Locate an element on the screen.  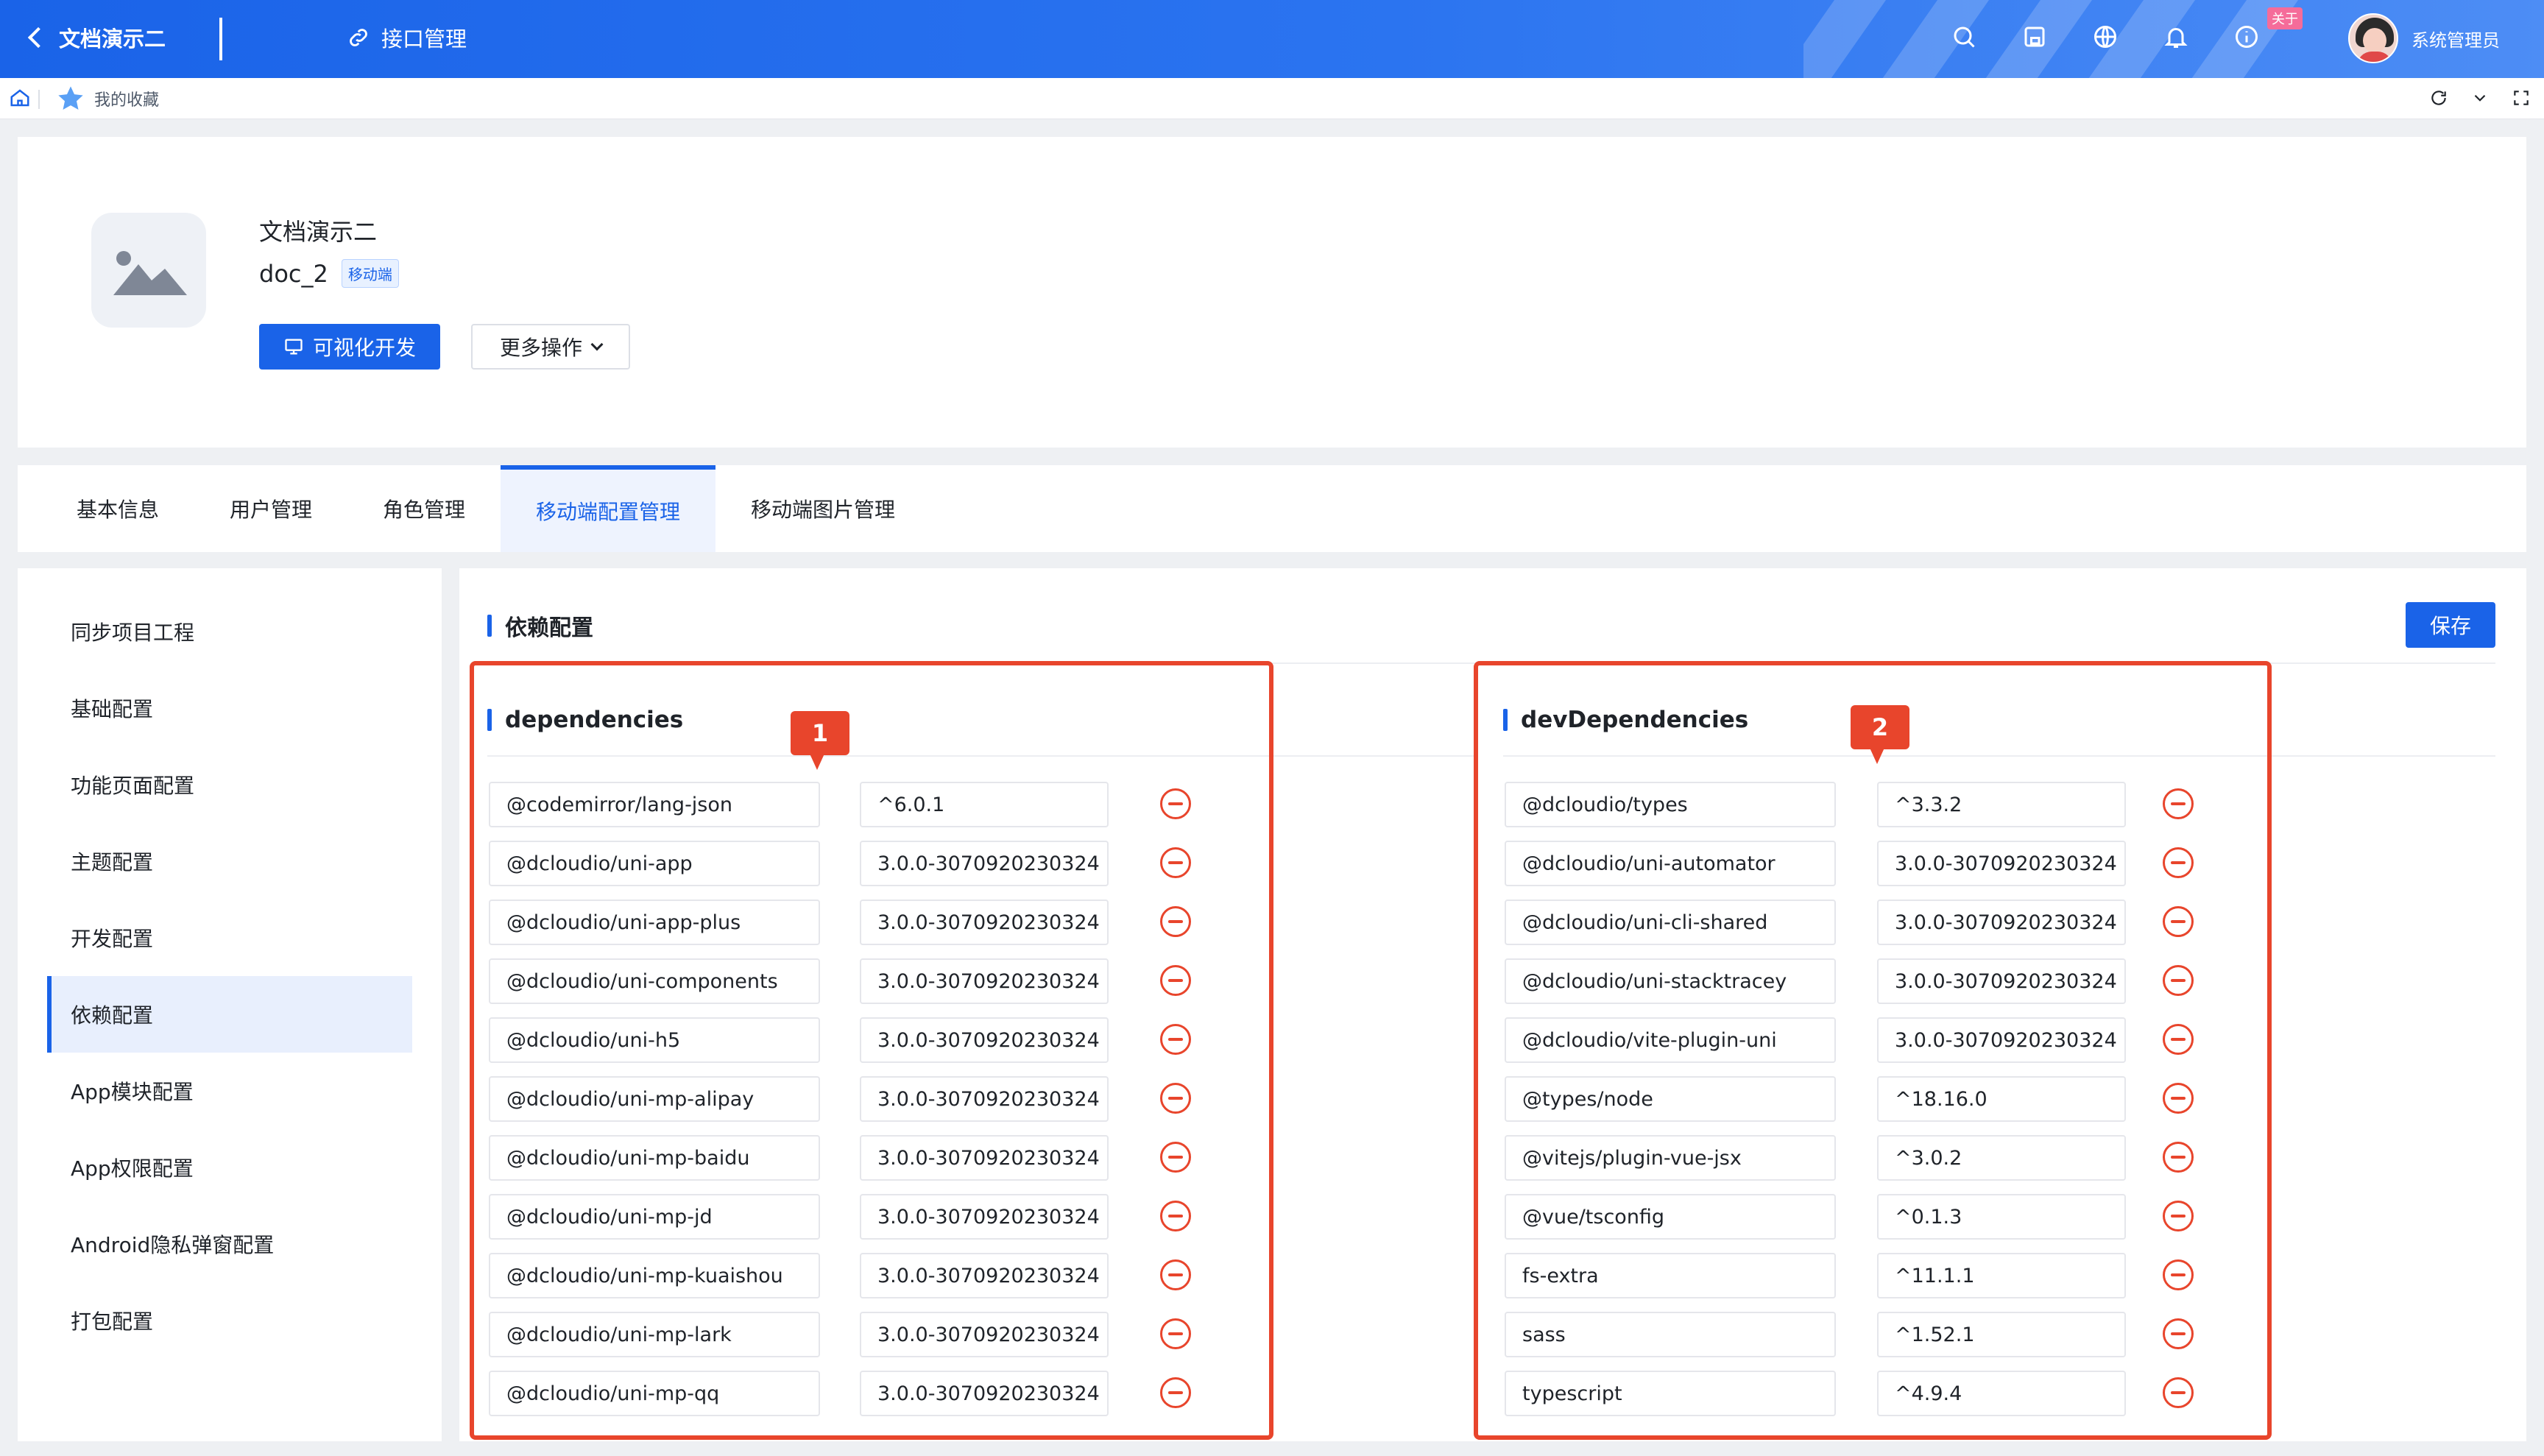
link-icon is located at coordinates (358, 37).